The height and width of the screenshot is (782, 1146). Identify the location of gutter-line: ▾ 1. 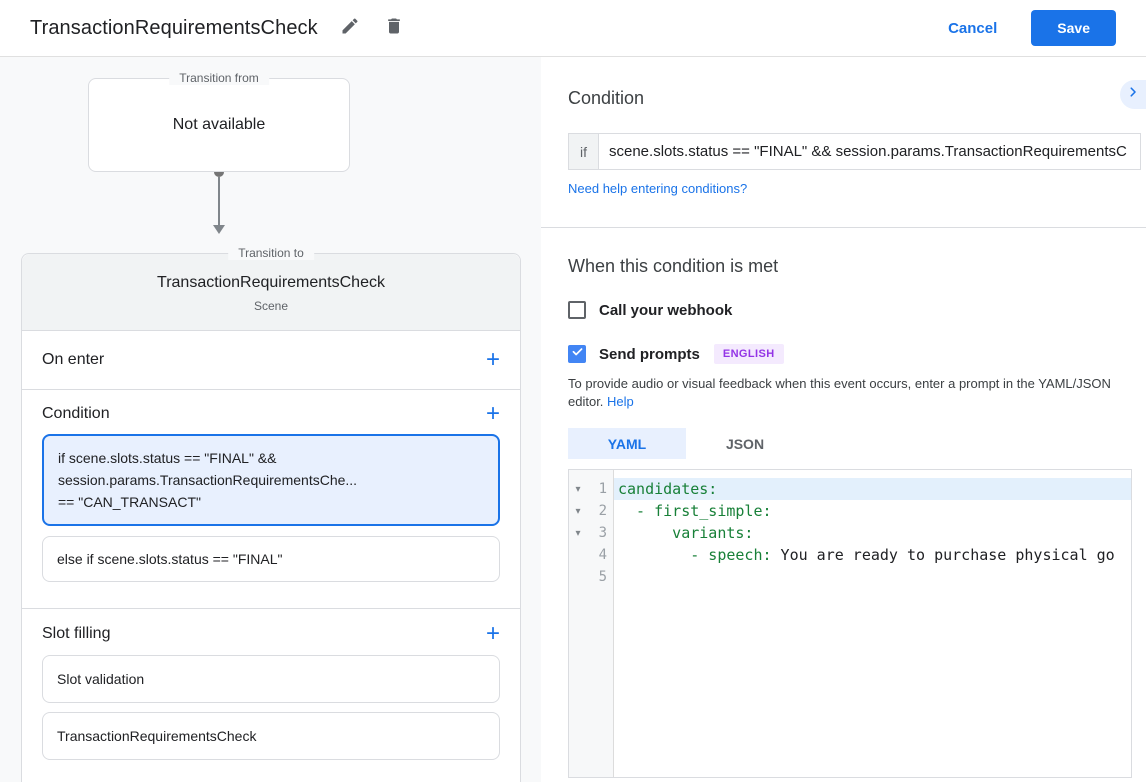
(591, 489).